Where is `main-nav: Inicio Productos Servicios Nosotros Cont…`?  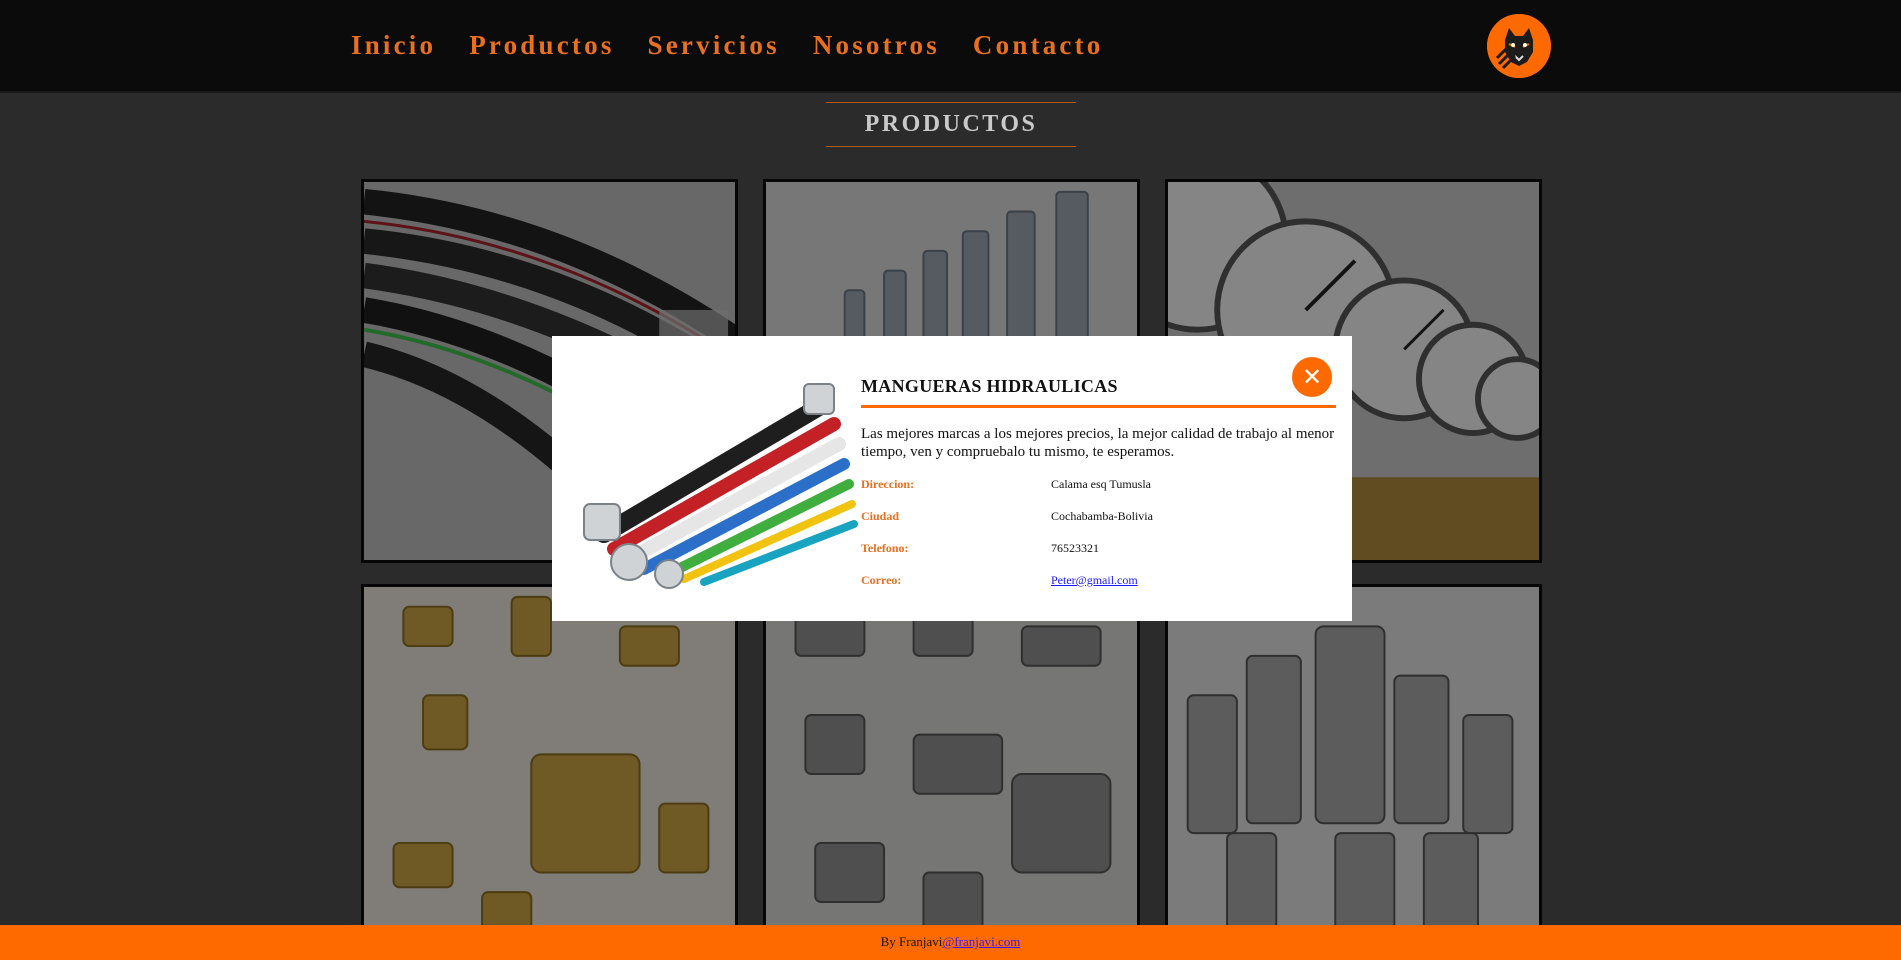 main-nav: Inicio Productos Servicios Nosotros Cont… is located at coordinates (727, 45).